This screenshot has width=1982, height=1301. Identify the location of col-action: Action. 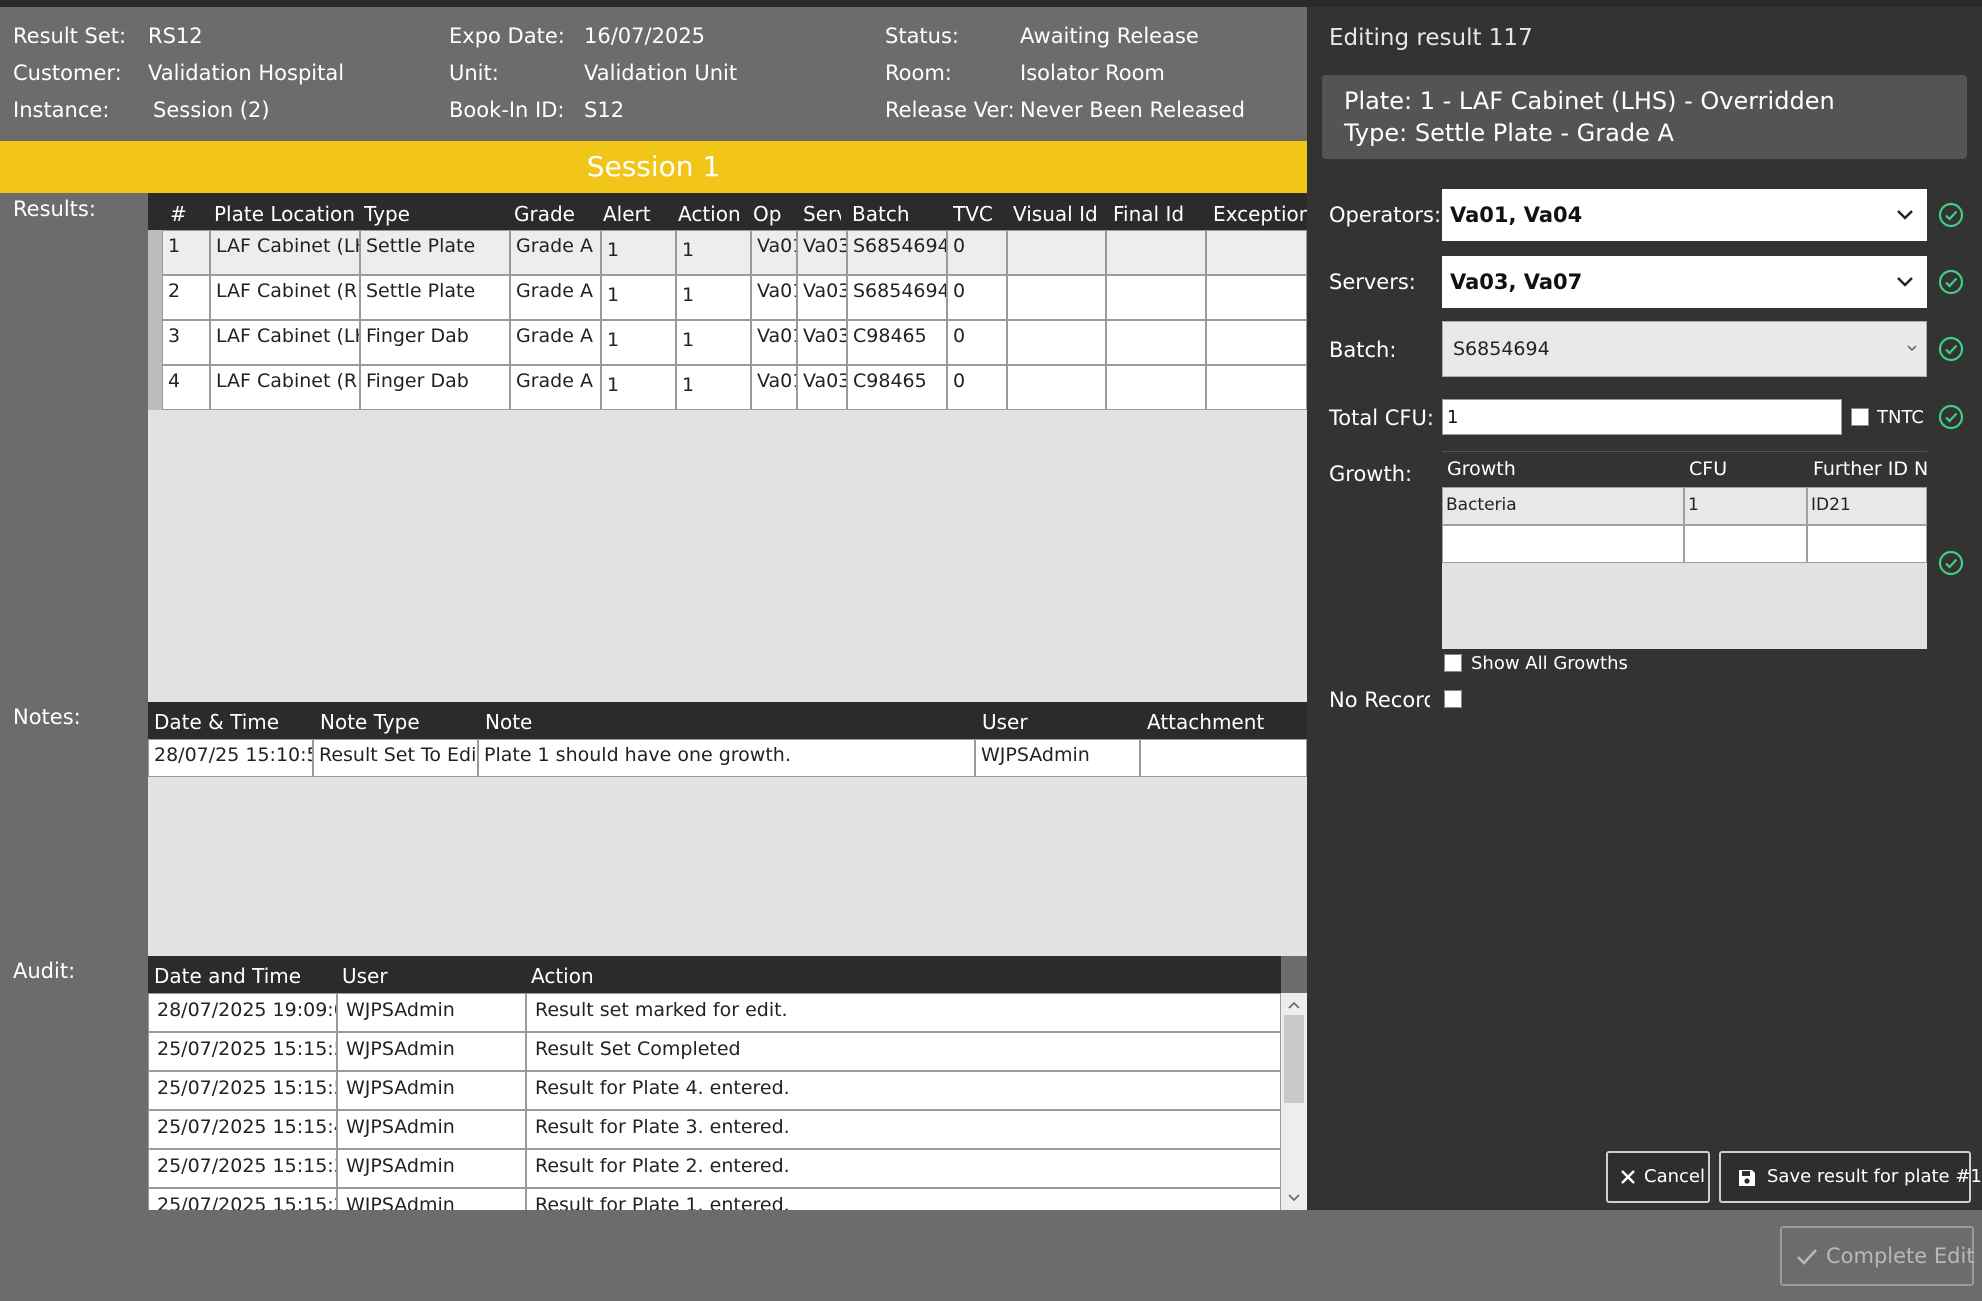
(713, 214).